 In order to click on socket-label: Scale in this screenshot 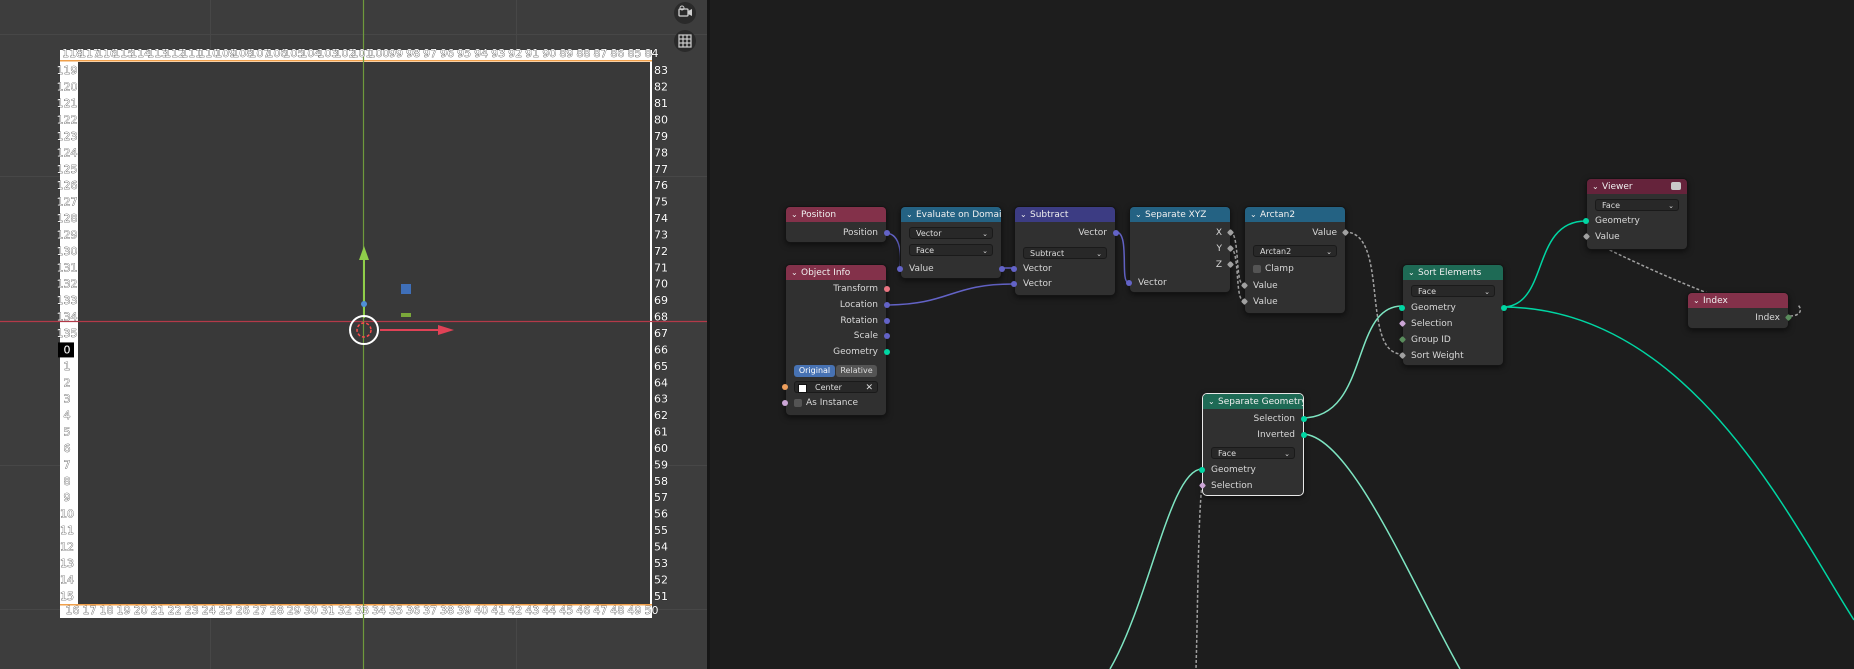, I will do `click(865, 336)`.